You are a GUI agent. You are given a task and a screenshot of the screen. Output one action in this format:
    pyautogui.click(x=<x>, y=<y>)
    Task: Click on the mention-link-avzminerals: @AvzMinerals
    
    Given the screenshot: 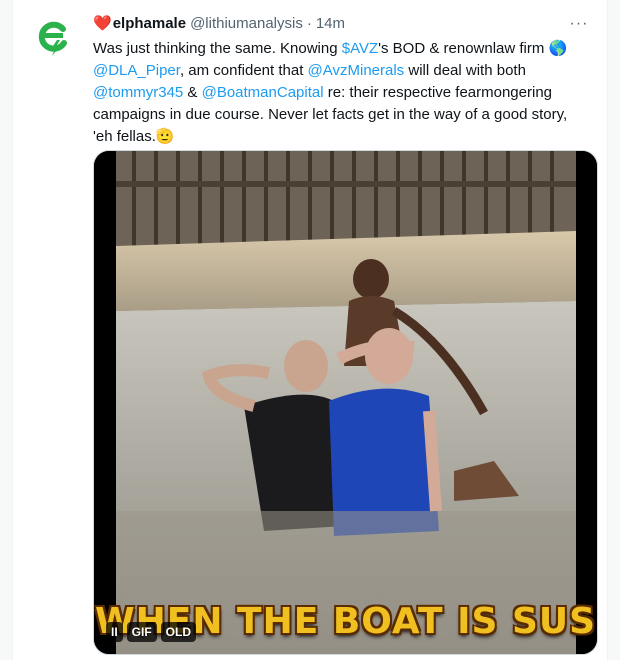 What is the action you would take?
    pyautogui.click(x=356, y=70)
    